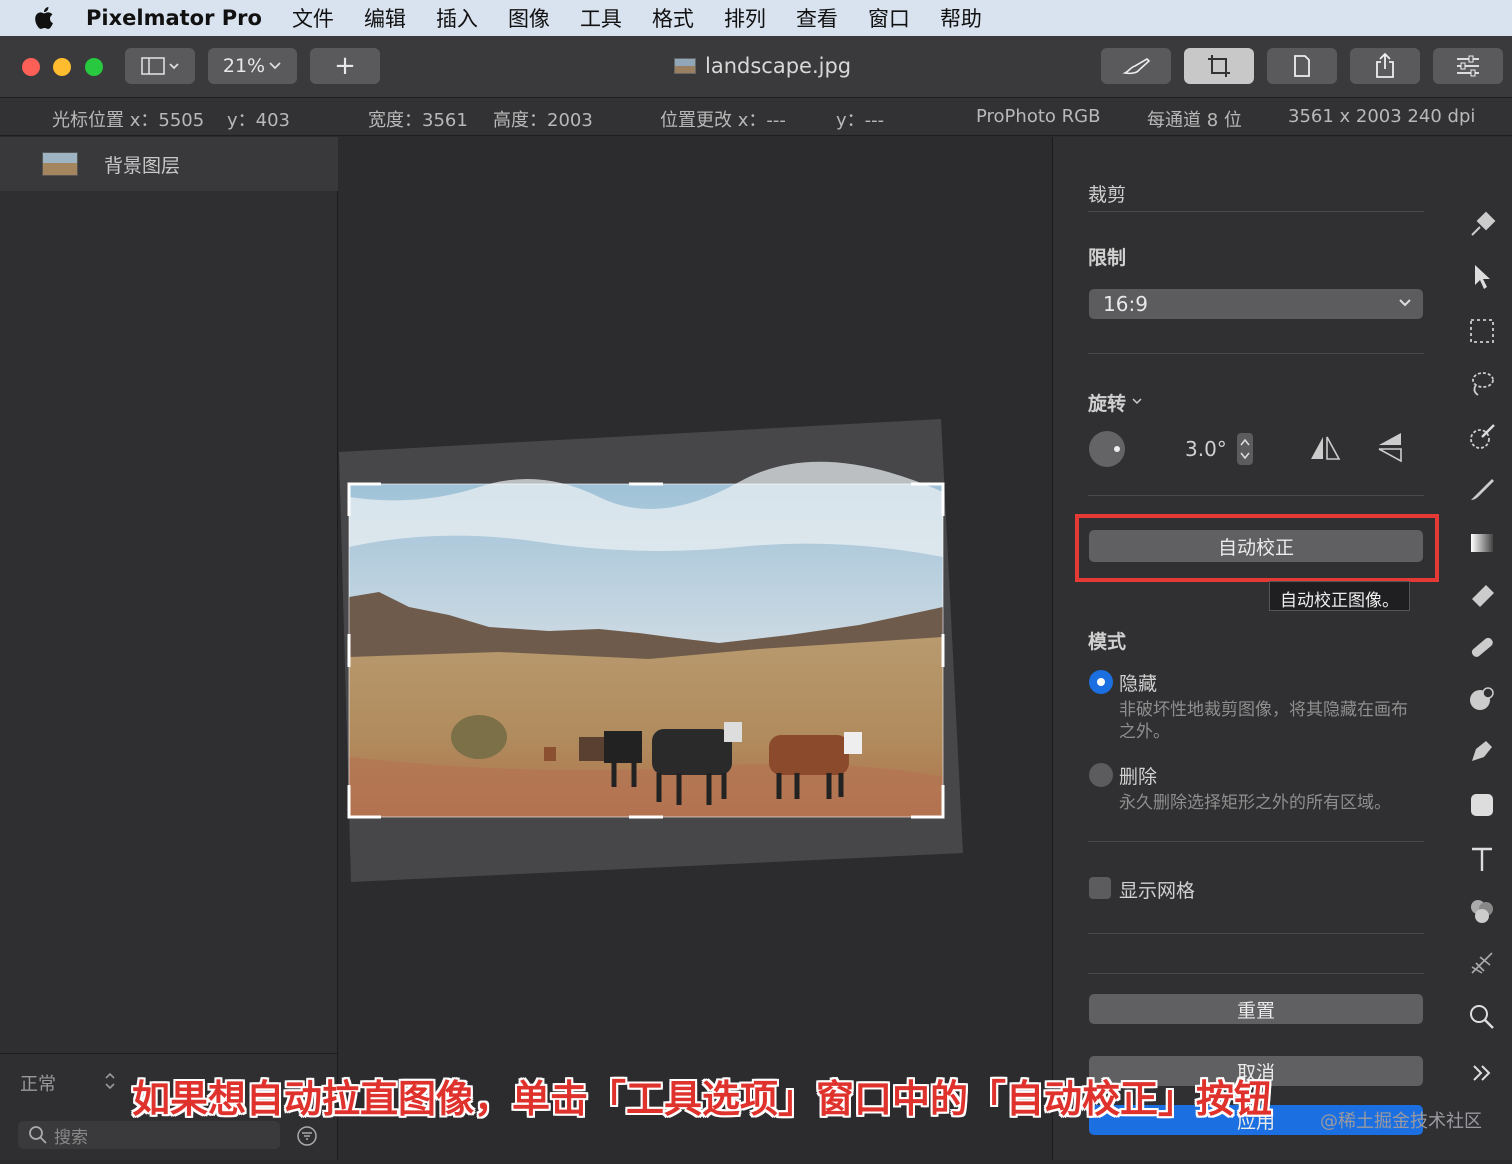  What do you see at coordinates (723, 120) in the screenshot?
I see `position-x-readout: 位置更改 x：---` at bounding box center [723, 120].